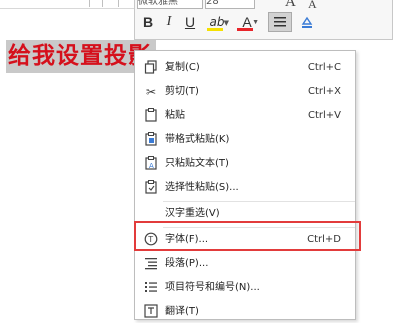  I want to click on copy-icon, so click(151, 68).